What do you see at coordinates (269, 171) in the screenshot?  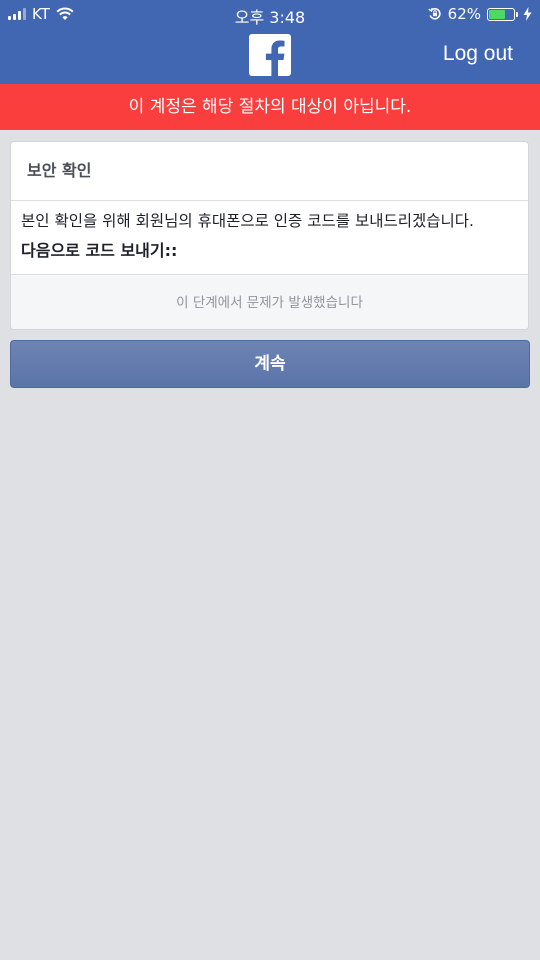 I see `card-title: 보안 확인` at bounding box center [269, 171].